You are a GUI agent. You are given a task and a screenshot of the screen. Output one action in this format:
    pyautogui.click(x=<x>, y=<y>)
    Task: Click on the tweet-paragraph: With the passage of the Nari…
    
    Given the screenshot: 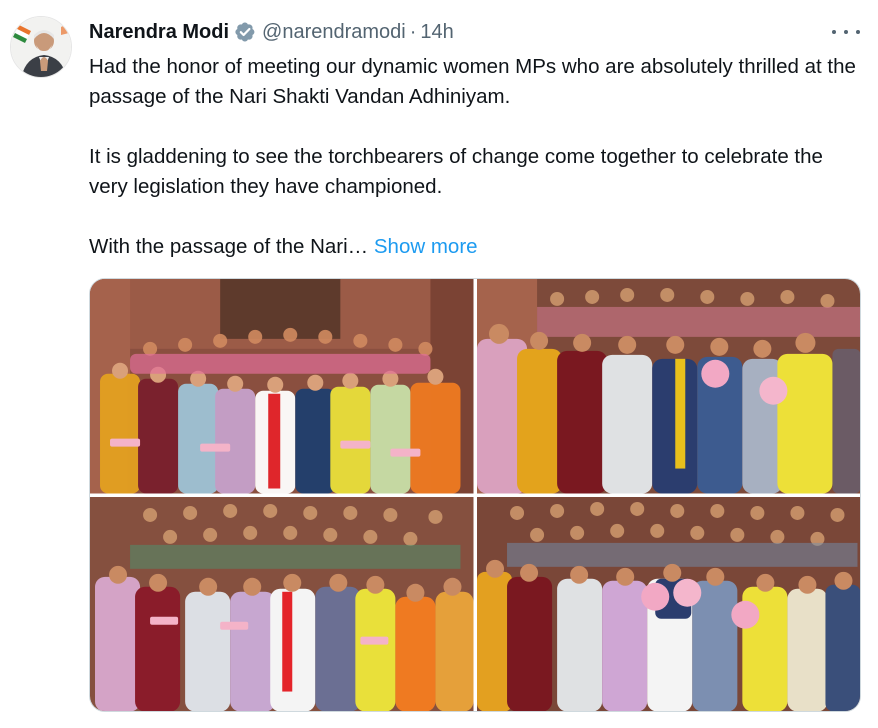 What is the action you would take?
    pyautogui.click(x=229, y=246)
    